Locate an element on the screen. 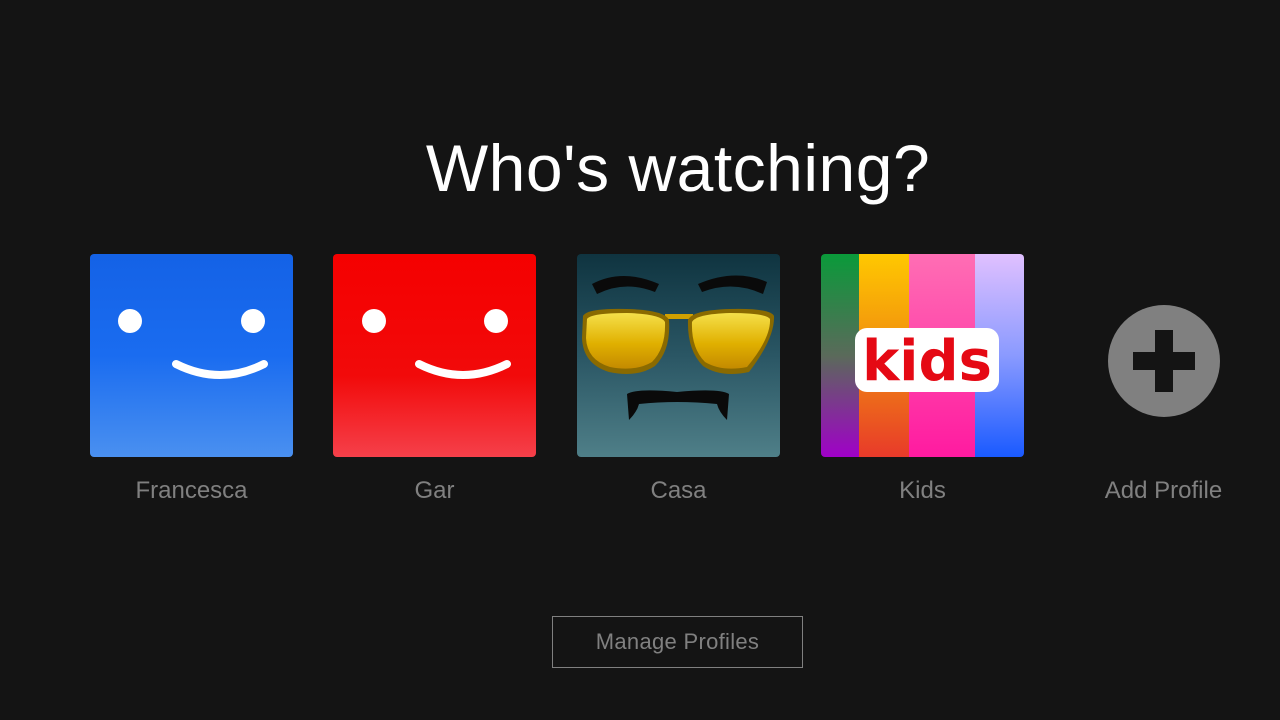 The height and width of the screenshot is (720, 1280). profile-name: Gar is located at coordinates (434, 490).